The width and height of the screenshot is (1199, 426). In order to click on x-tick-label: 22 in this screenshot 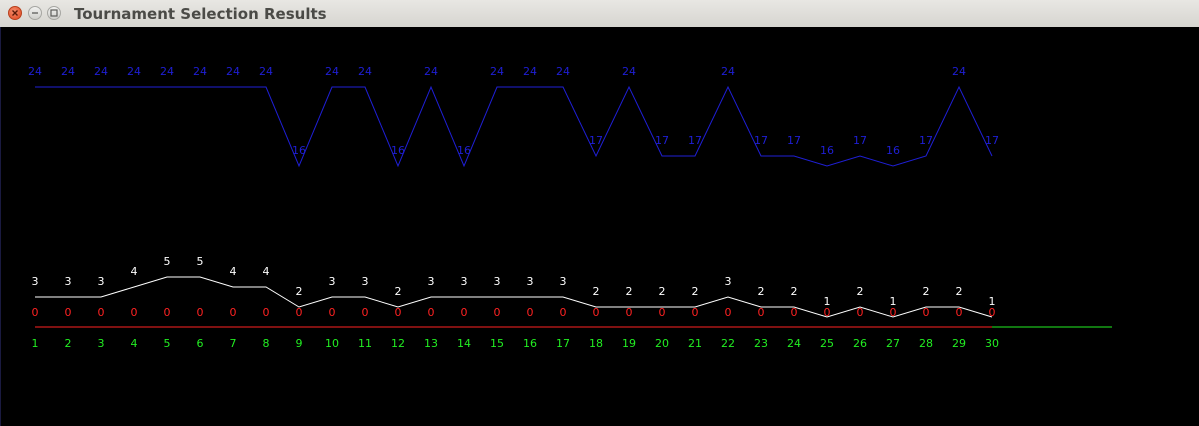, I will do `click(728, 343)`.